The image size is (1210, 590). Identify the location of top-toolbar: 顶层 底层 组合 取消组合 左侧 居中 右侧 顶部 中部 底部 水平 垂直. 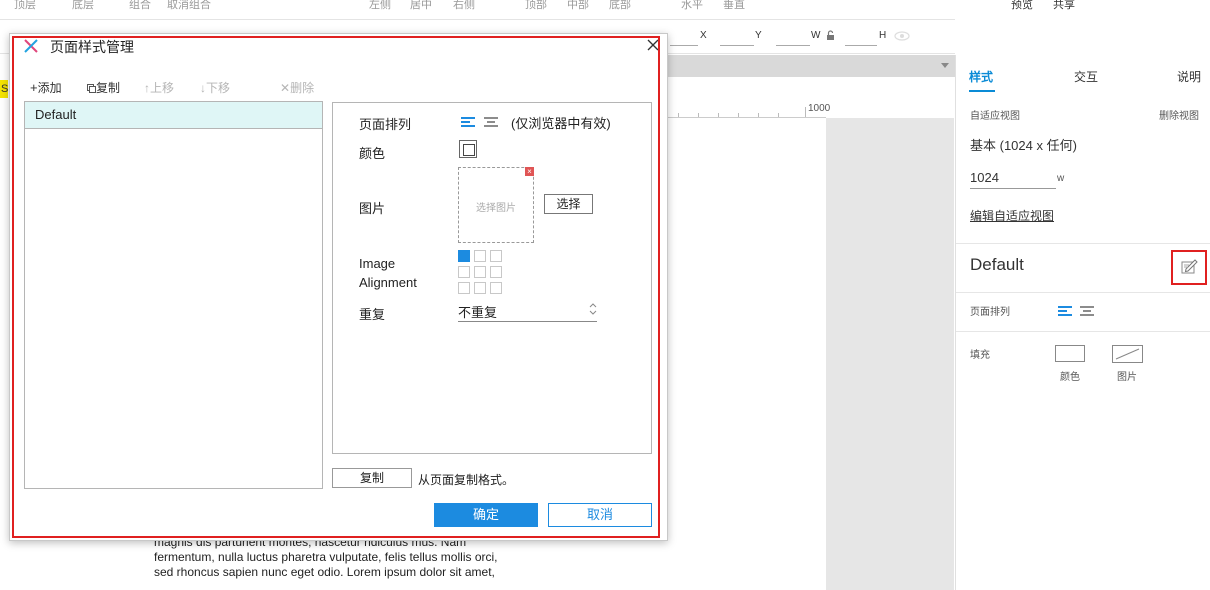
(477, 10).